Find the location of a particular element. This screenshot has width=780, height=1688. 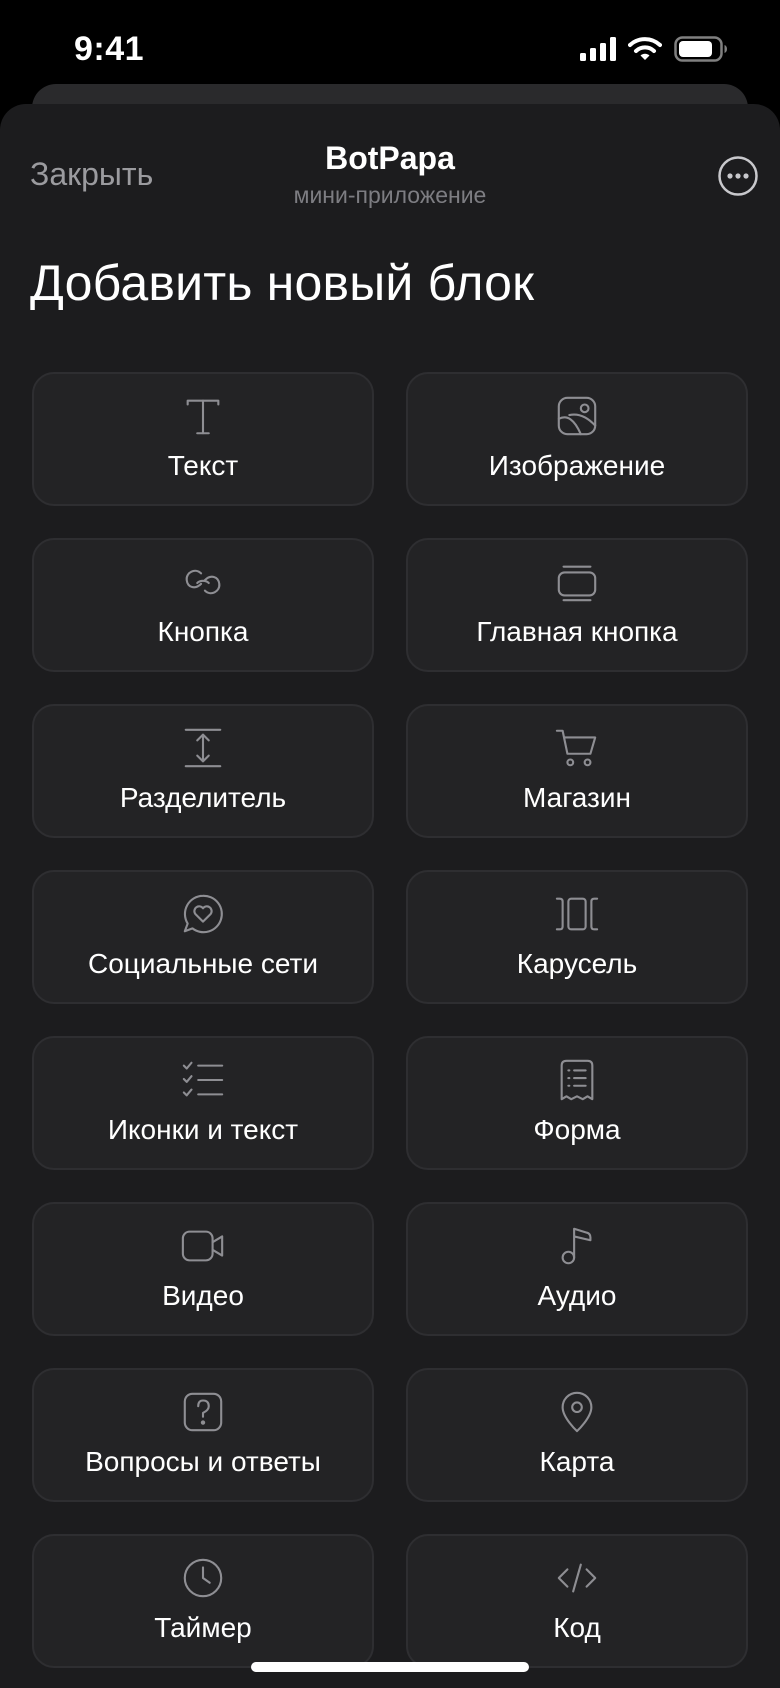

block-tile-timer: Таймер is located at coordinates (203, 1601).